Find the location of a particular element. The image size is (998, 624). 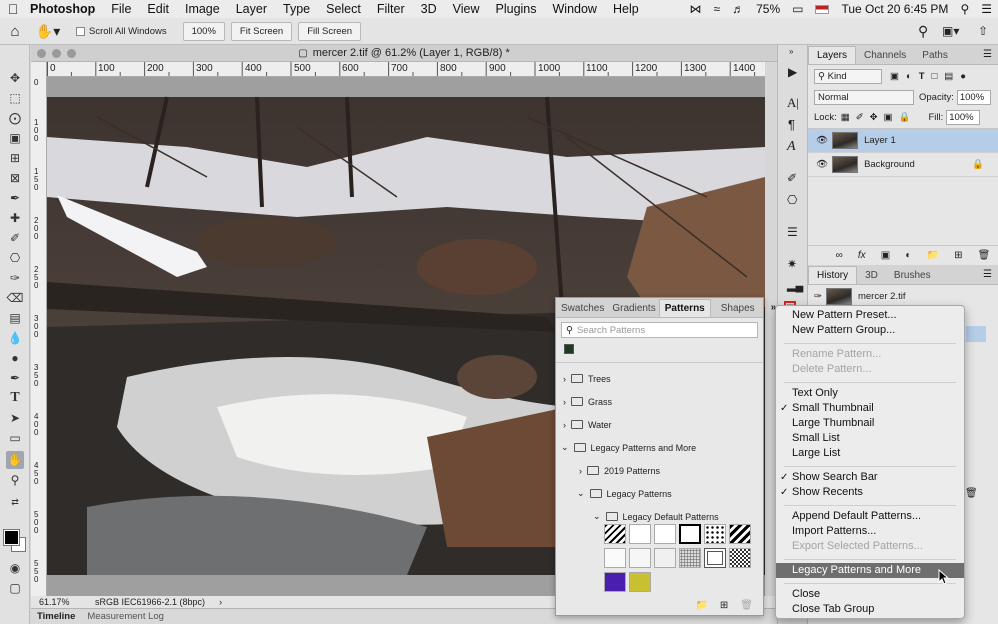

pattern-group-row: › 2019 Patterns is located at coordinates (659, 470).